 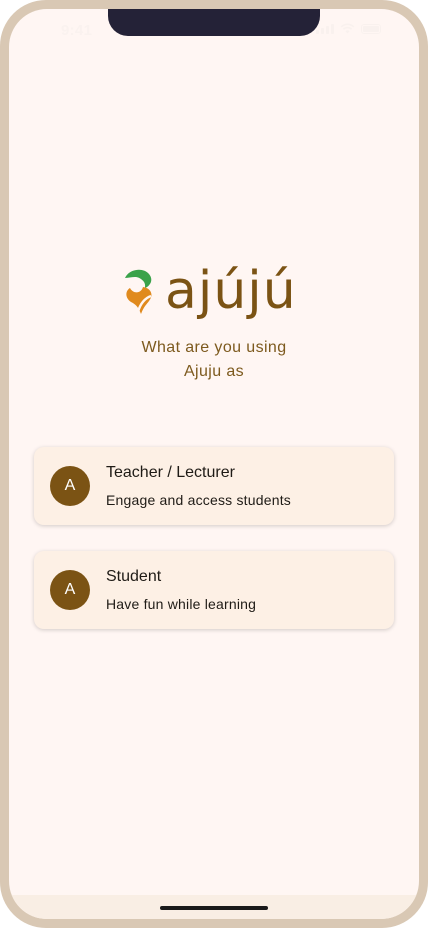 I want to click on option-card-student: A Student Have fun while learning, so click(x=214, y=590).